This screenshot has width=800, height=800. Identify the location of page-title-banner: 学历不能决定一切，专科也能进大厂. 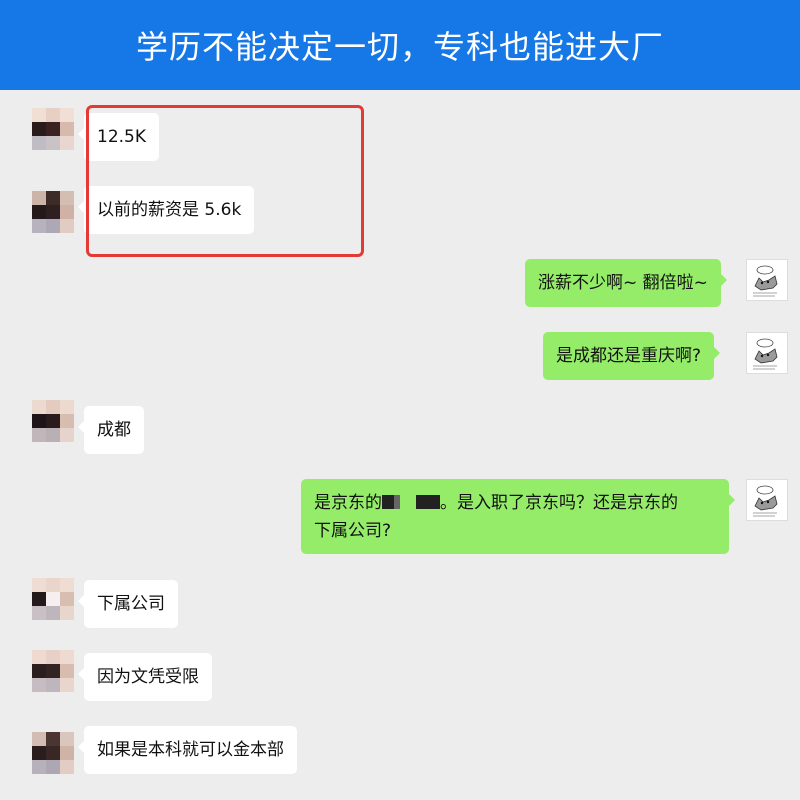
(400, 45).